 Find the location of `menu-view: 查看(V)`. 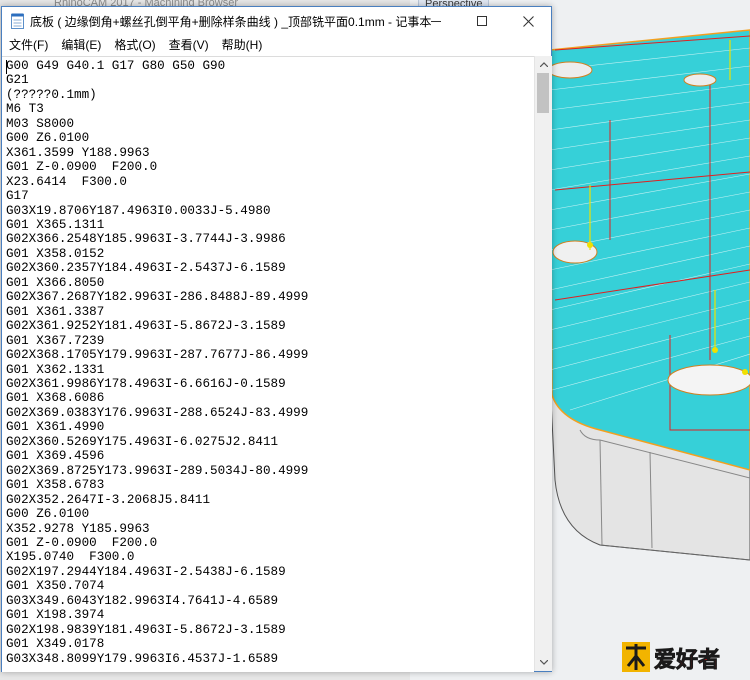

menu-view: 查看(V) is located at coordinates (188, 45).